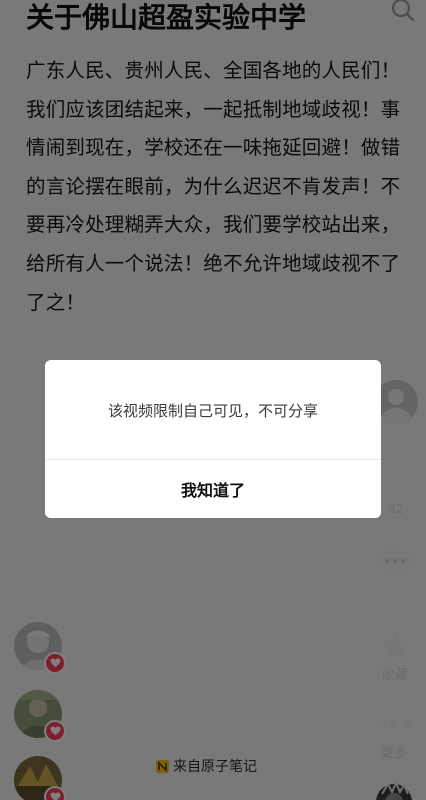 This screenshot has width=426, height=800. Describe the element at coordinates (212, 411) in the screenshot. I see `dialog-message: 该视频限制自己可见，不可分享` at that location.